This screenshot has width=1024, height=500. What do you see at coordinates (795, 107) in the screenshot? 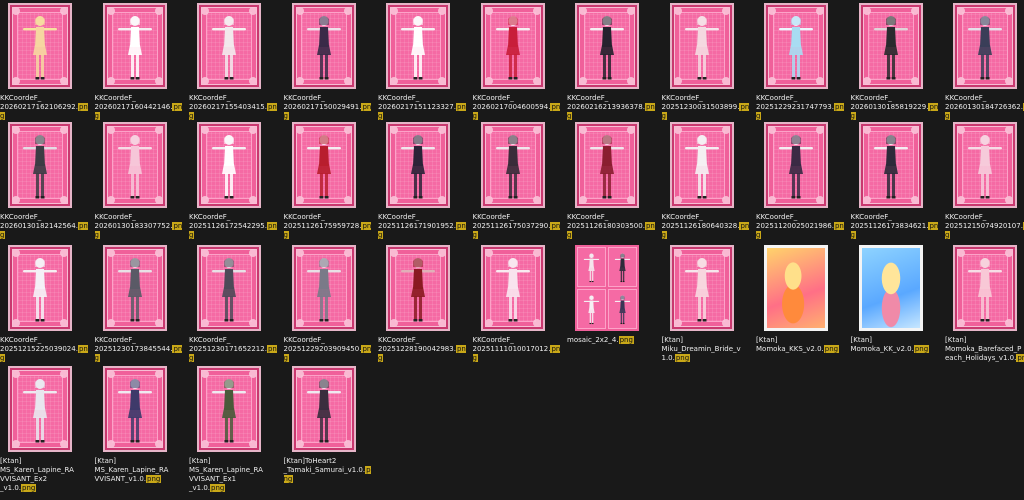
I see `file-name-text: 20251229231747793.` at bounding box center [795, 107].